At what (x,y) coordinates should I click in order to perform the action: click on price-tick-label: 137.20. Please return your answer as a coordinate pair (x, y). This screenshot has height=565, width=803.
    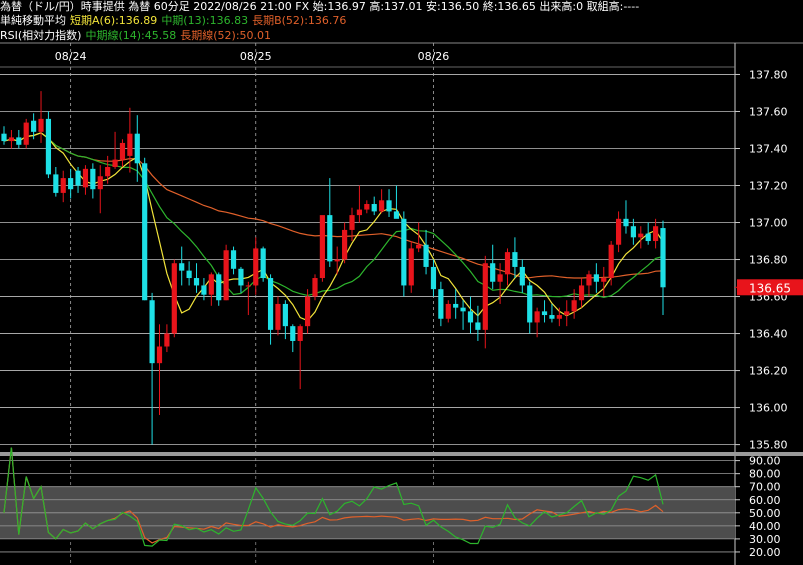
    Looking at the image, I should click on (768, 186).